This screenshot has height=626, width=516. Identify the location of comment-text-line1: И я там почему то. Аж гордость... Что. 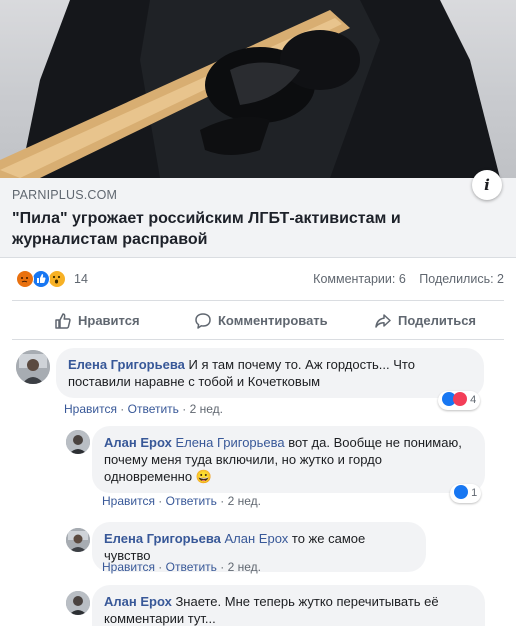
(301, 364).